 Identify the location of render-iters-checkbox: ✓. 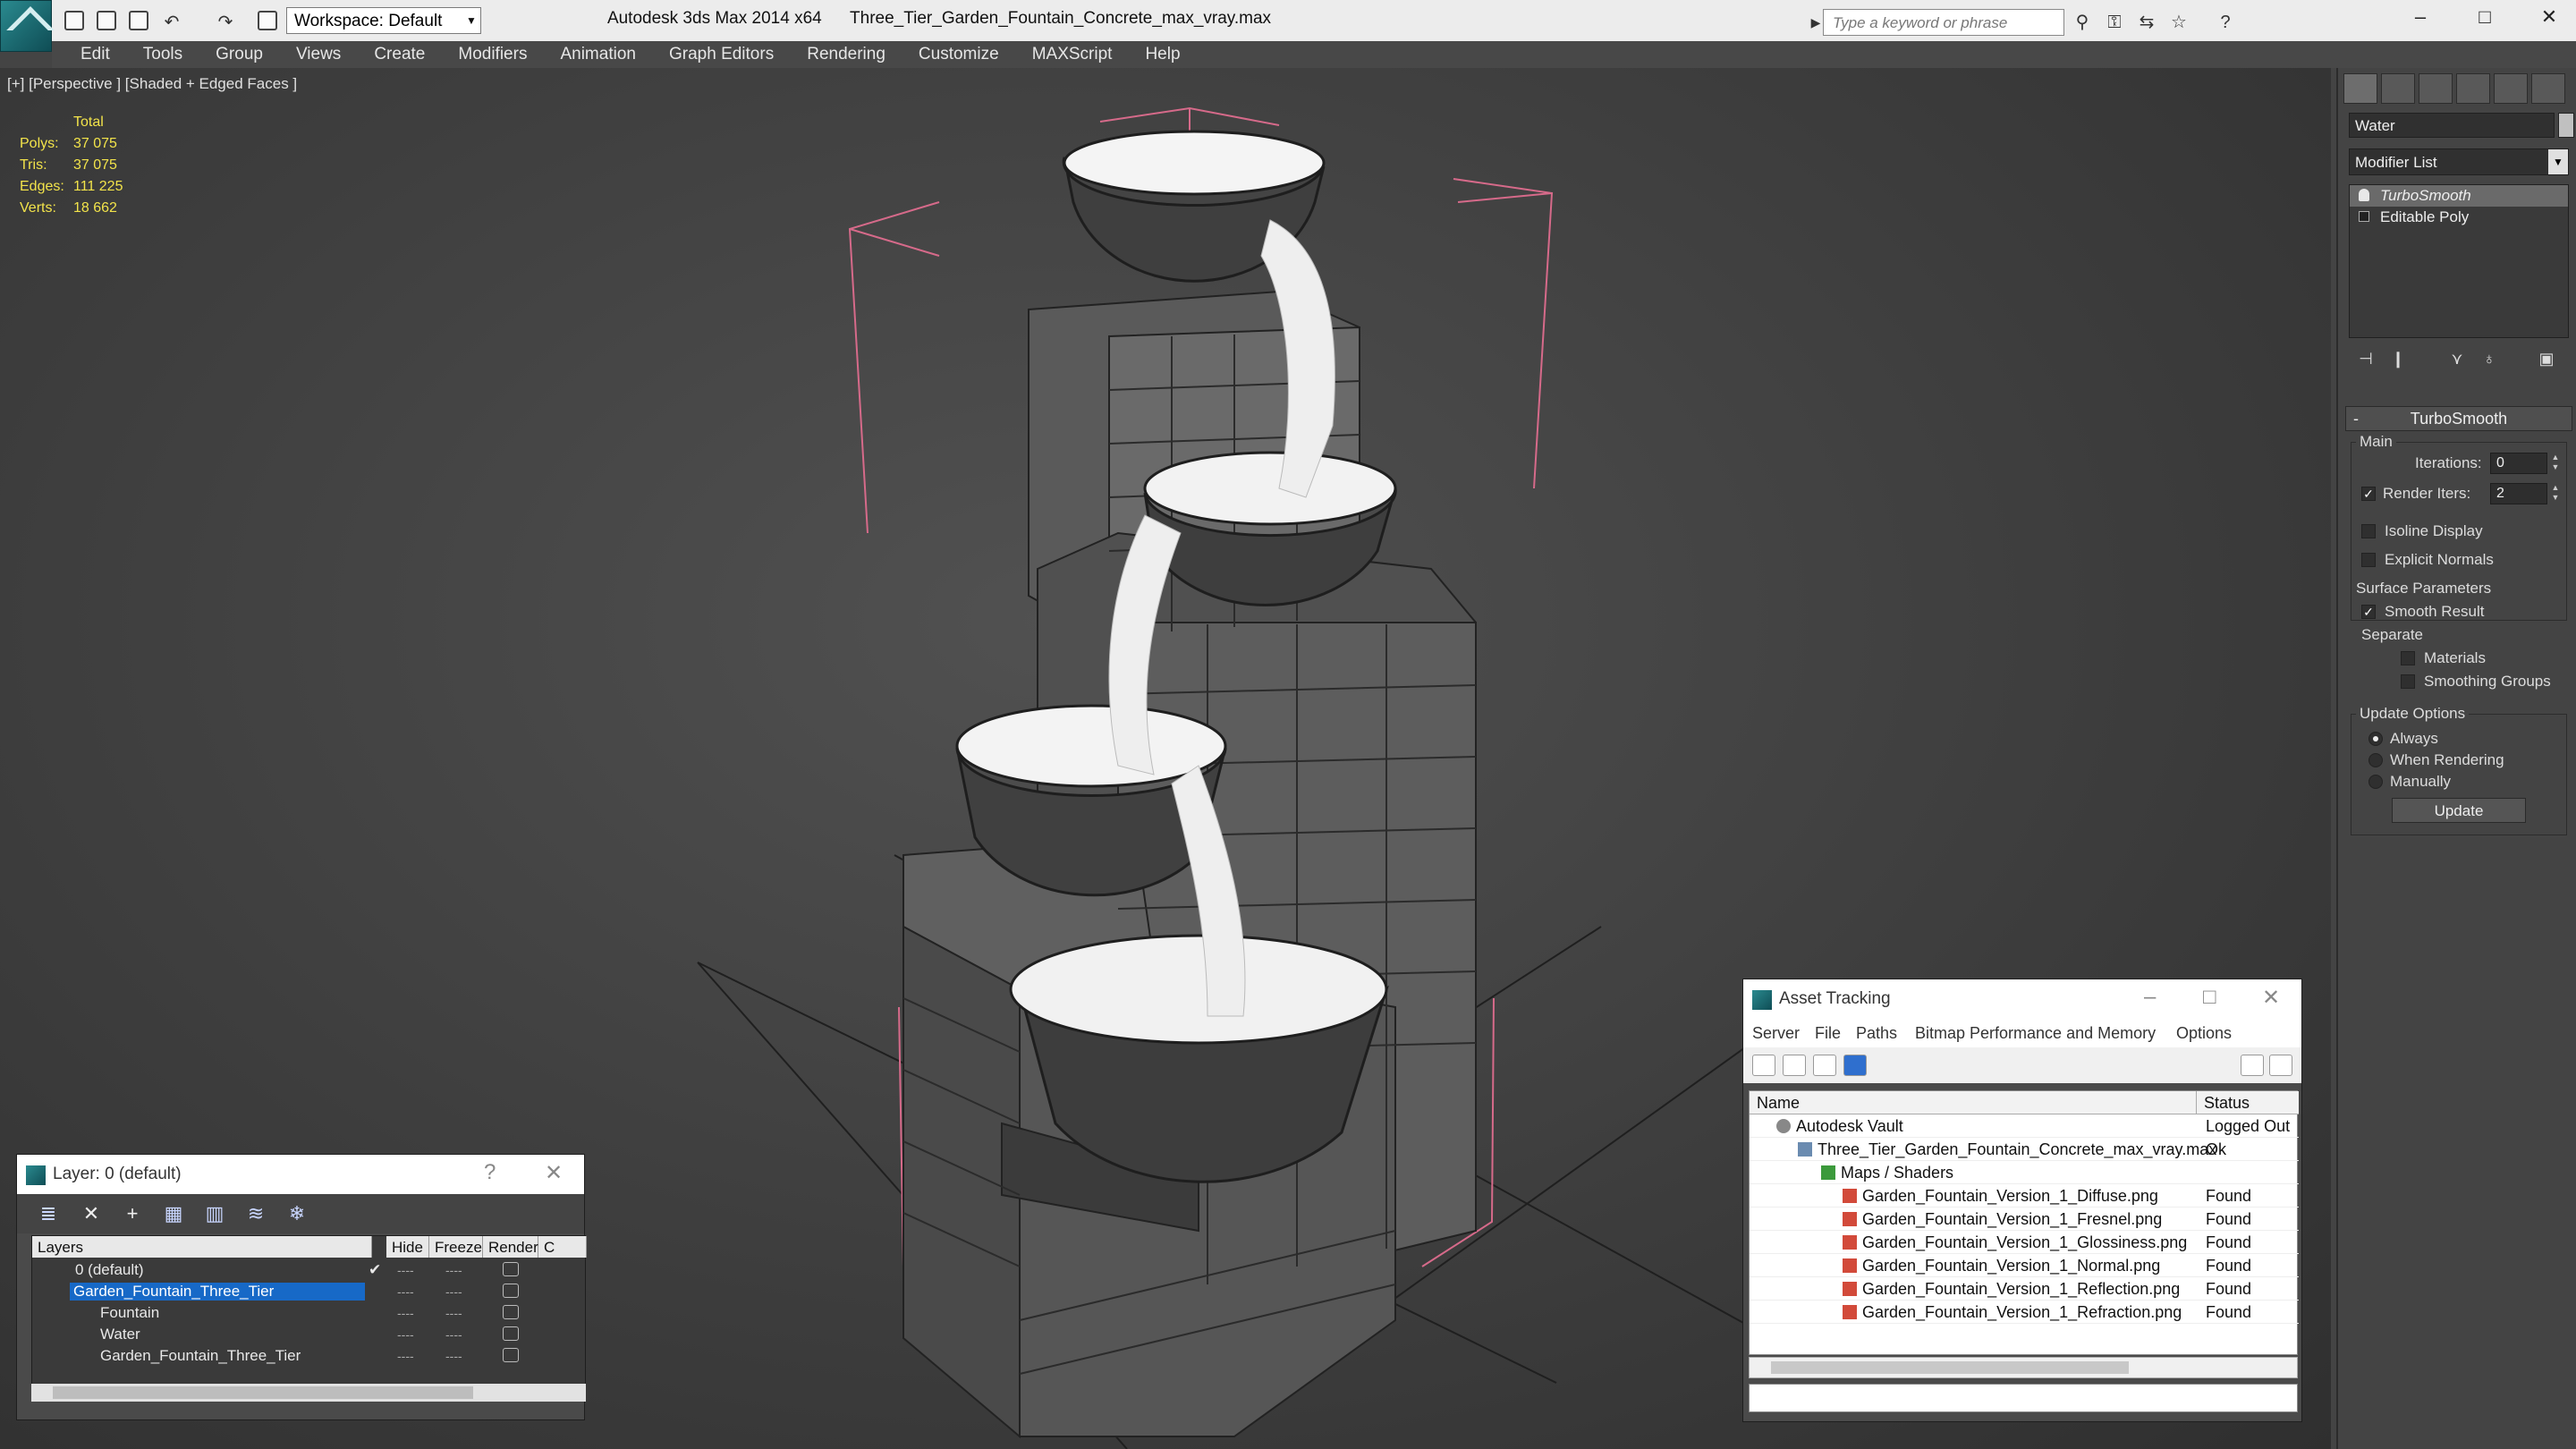
(2368, 494).